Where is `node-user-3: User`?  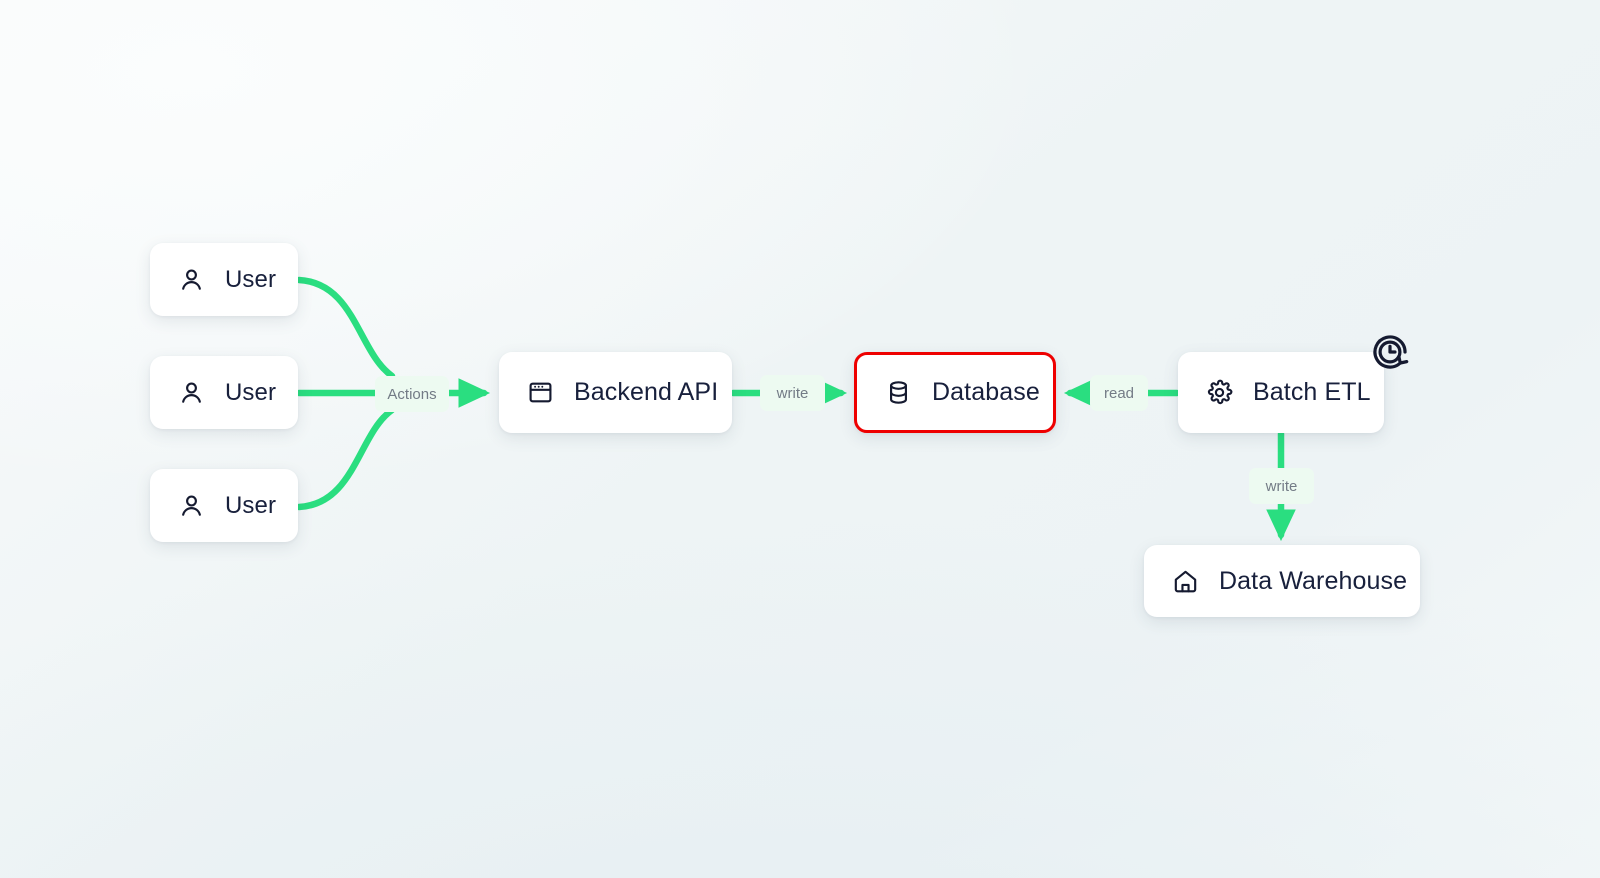
node-user-3: User is located at coordinates (224, 505).